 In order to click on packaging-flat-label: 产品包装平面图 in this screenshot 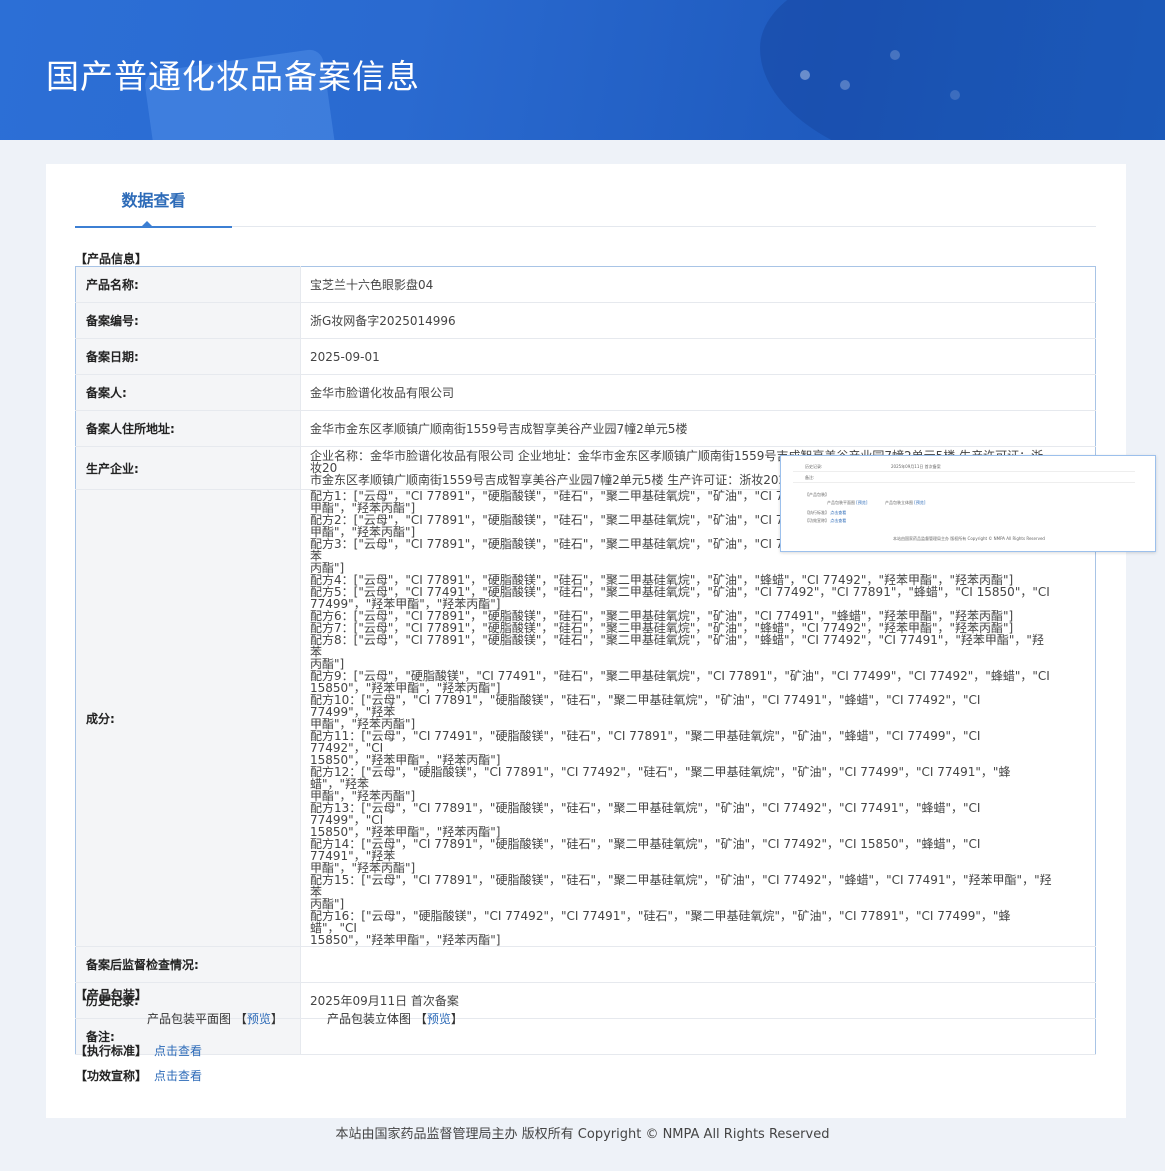, I will do `click(189, 1019)`.